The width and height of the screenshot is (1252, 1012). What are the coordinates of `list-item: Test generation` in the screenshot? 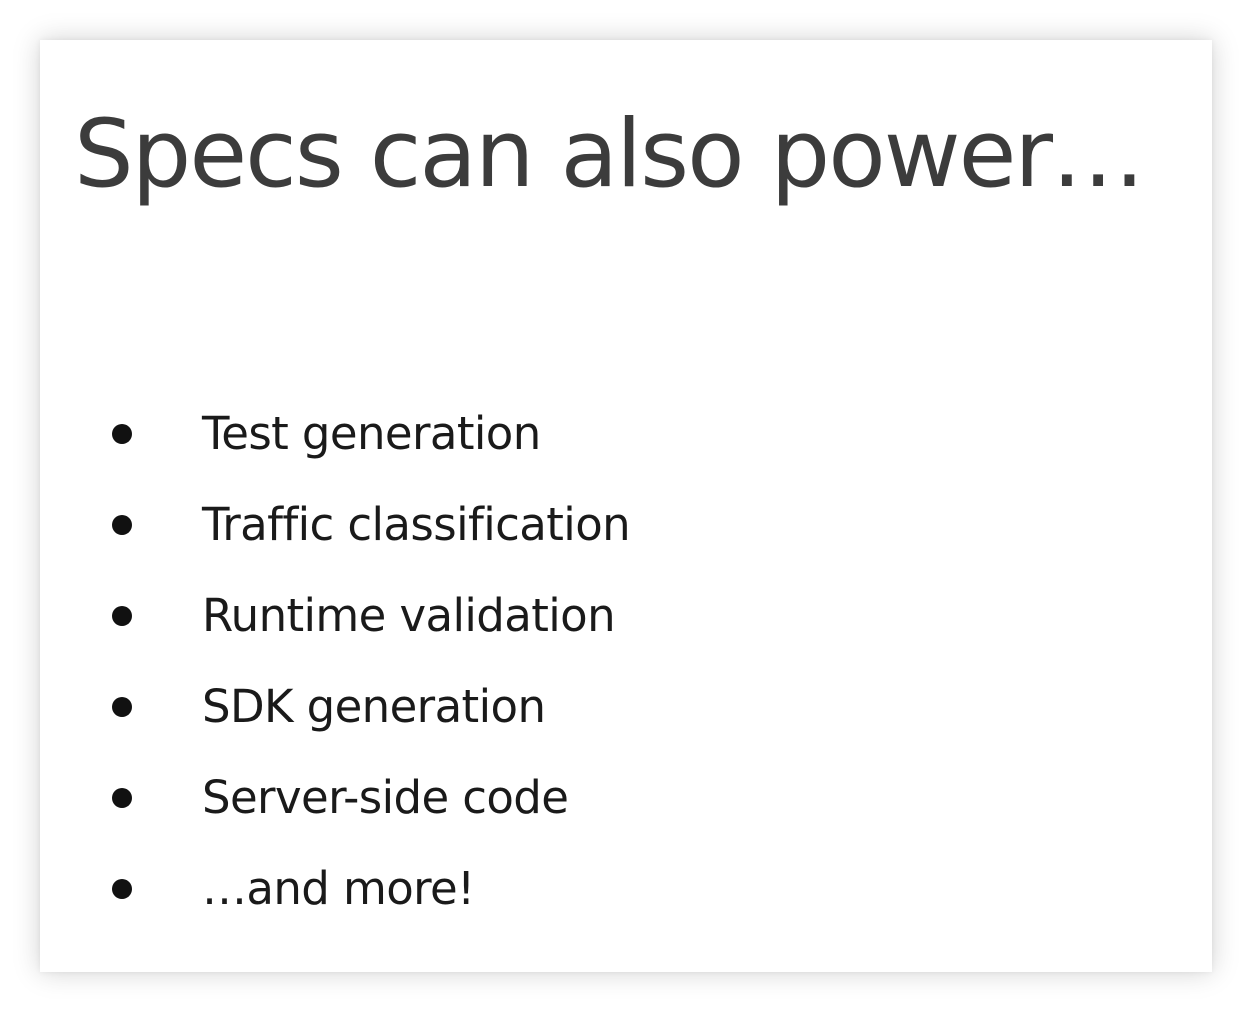 It's located at (369, 433).